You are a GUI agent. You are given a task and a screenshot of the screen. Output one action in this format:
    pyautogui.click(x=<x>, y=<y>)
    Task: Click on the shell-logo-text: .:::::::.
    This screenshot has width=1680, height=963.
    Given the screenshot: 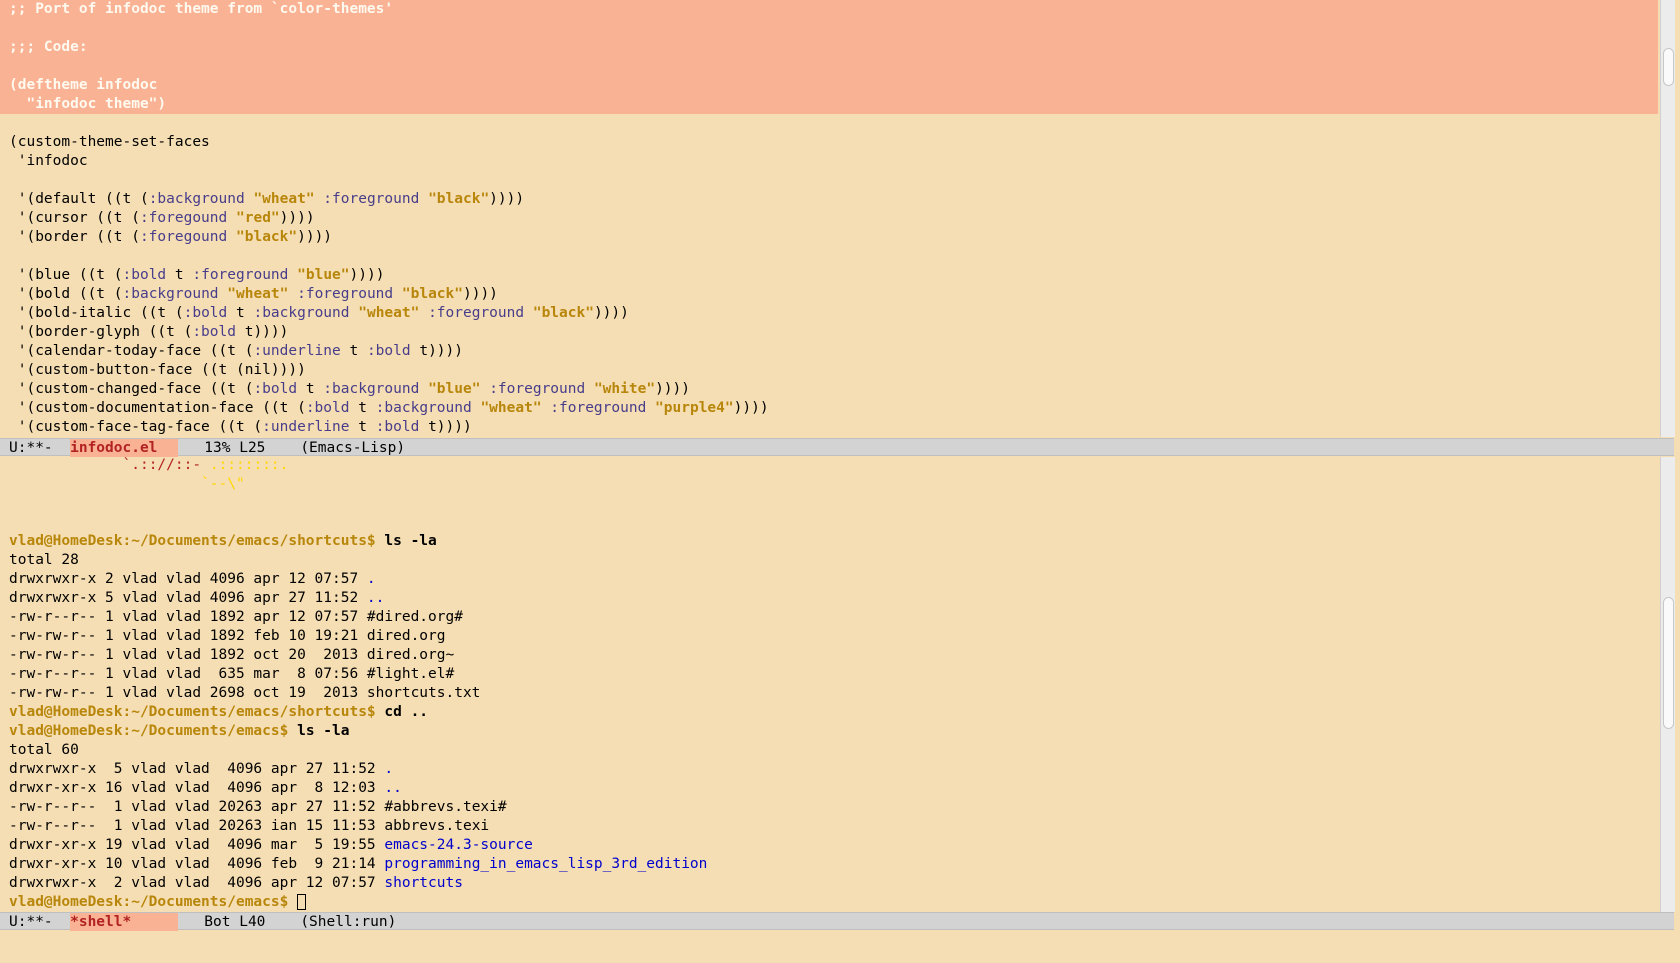 What is the action you would take?
    pyautogui.click(x=249, y=465)
    